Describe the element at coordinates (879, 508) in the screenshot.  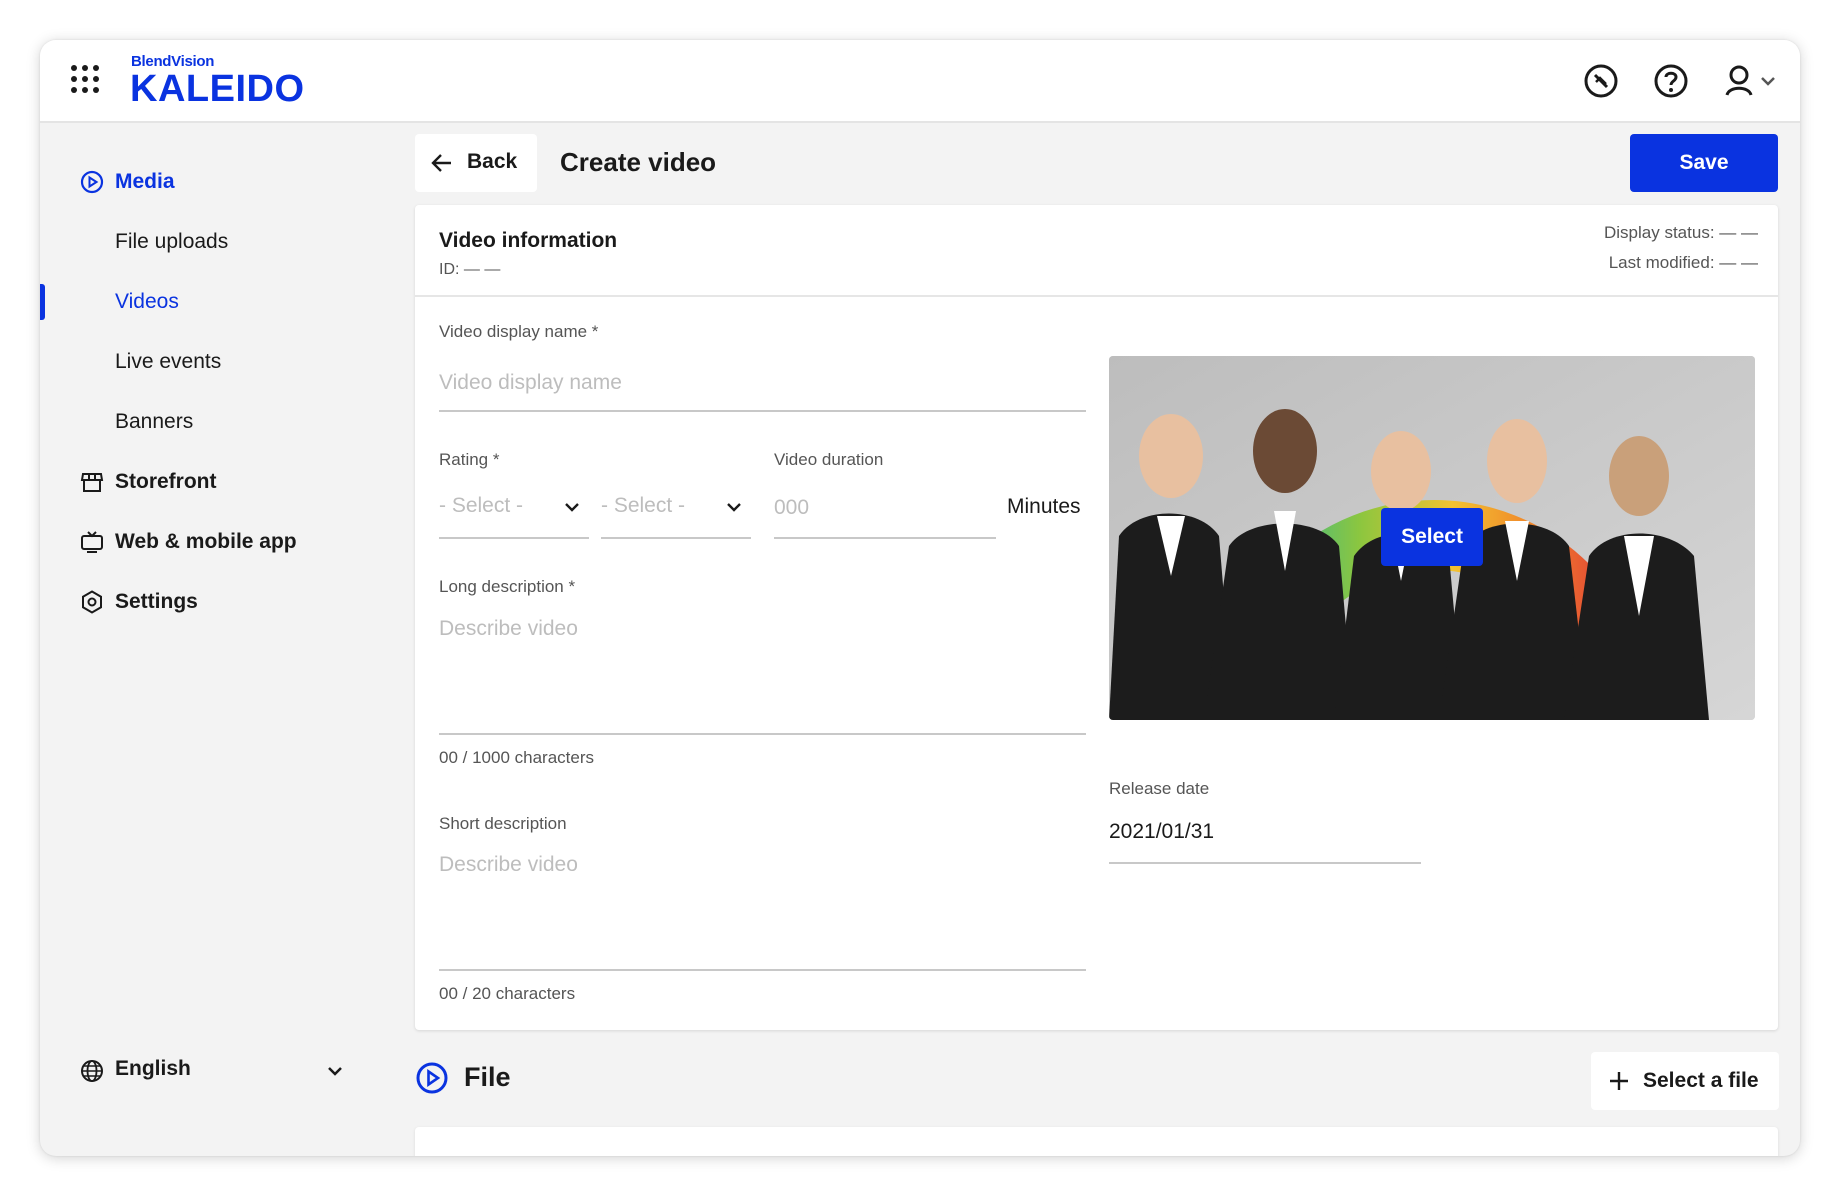
I see `duration-input` at that location.